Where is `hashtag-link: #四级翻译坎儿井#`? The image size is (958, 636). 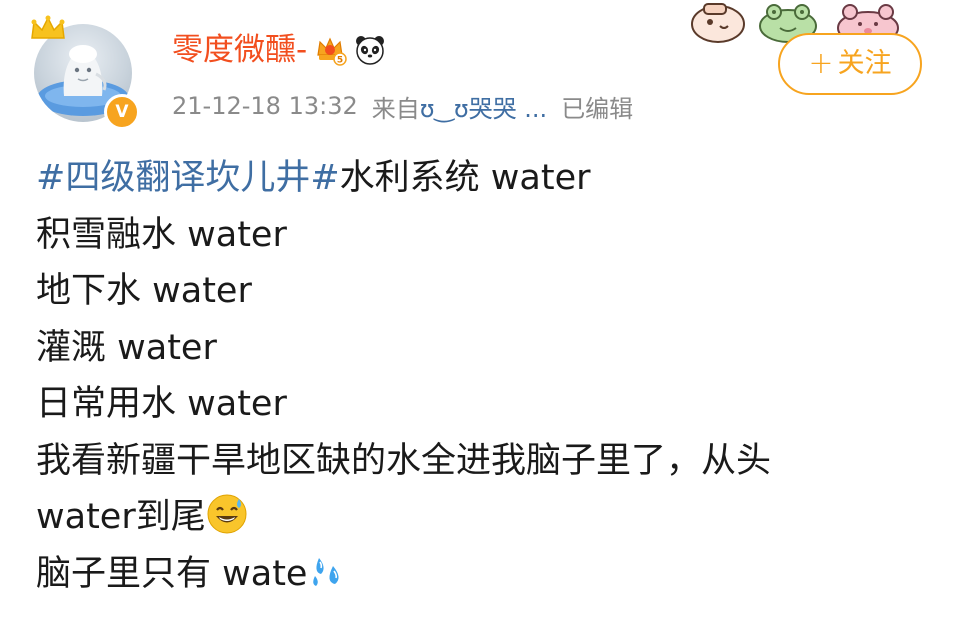
hashtag-link: #四级翻译坎儿井# is located at coordinates (188, 178).